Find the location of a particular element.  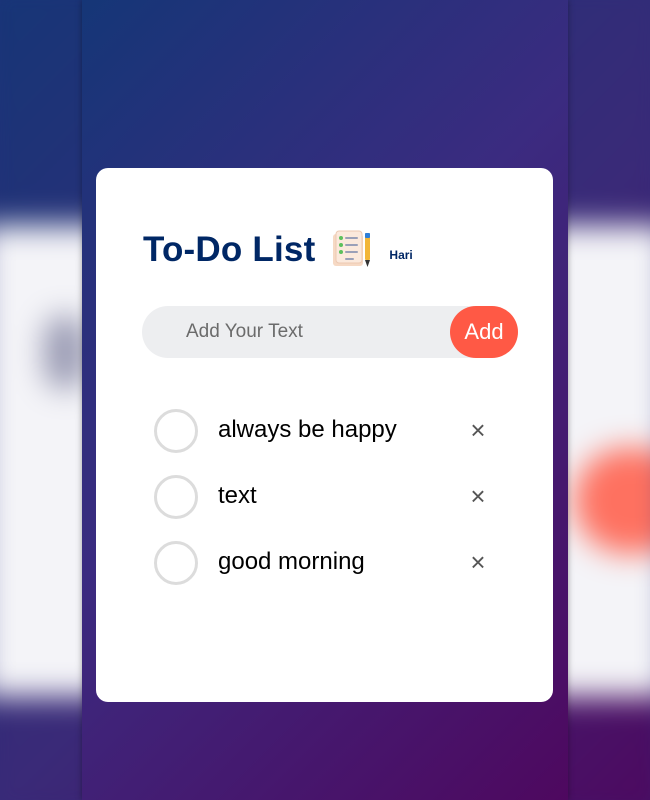

input-row: Add is located at coordinates (330, 332).